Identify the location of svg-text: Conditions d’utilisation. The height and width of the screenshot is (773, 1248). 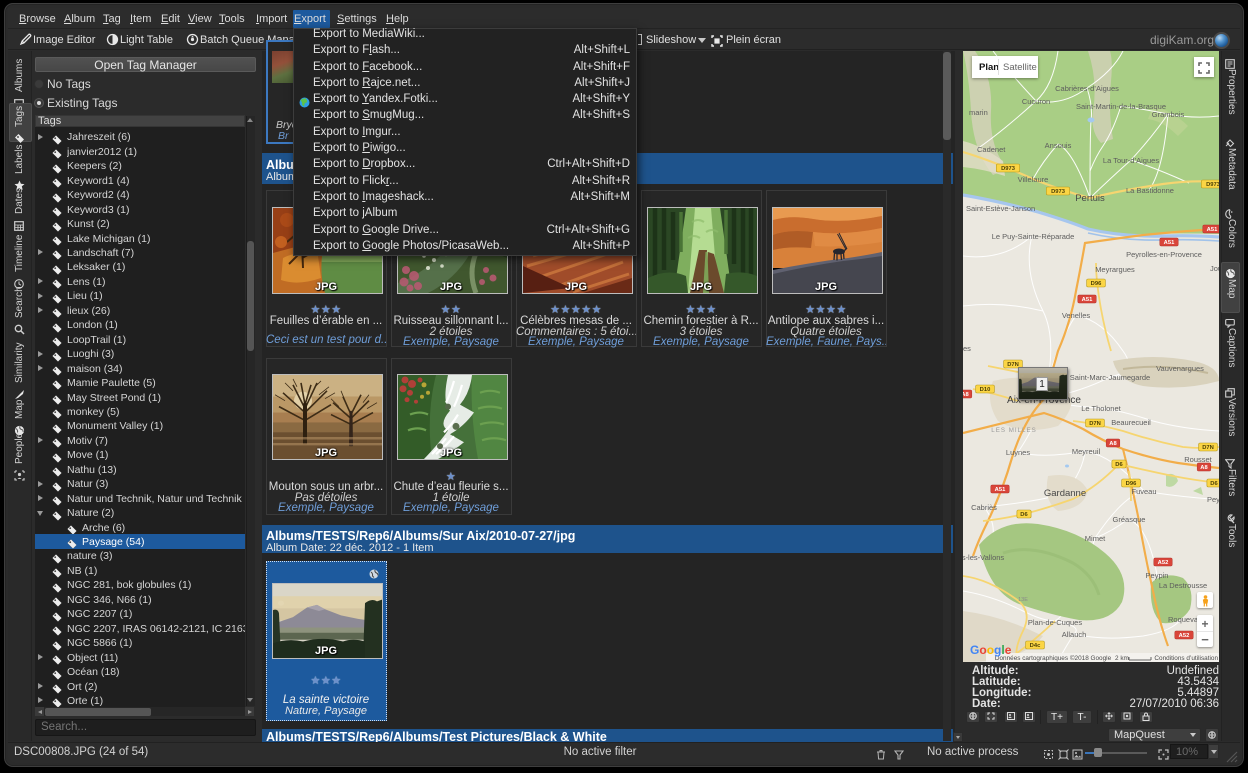
(1186, 658).